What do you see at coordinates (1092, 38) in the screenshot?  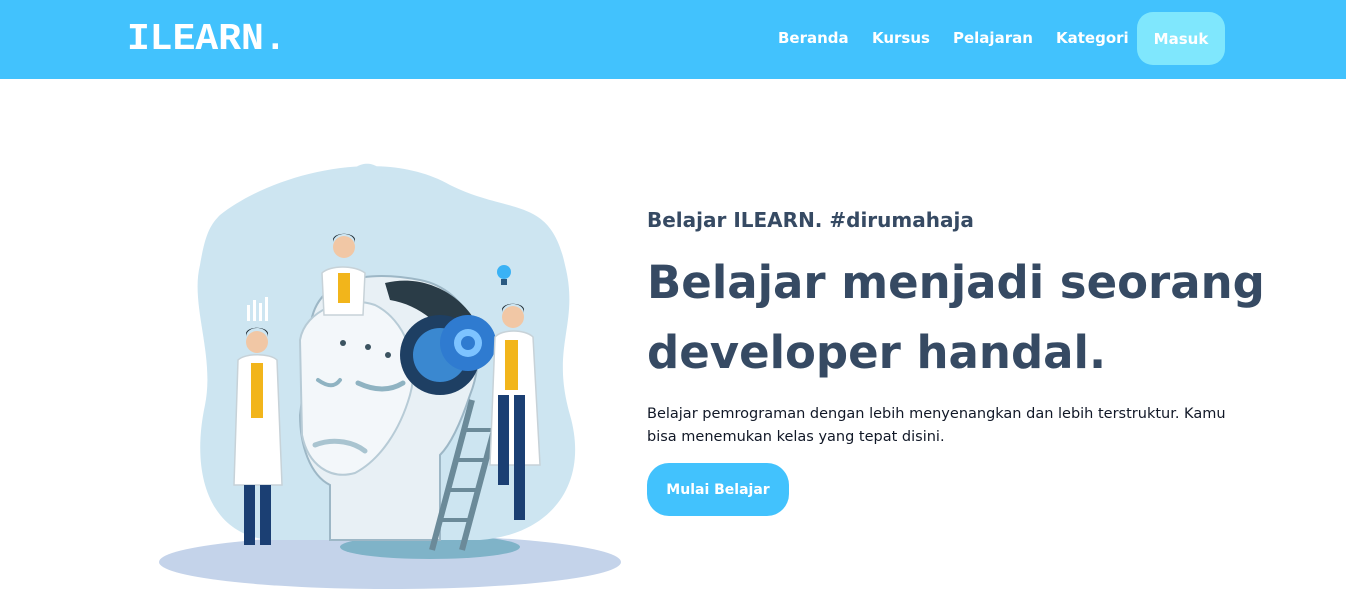 I see `nav-link-kategori: Kategori` at bounding box center [1092, 38].